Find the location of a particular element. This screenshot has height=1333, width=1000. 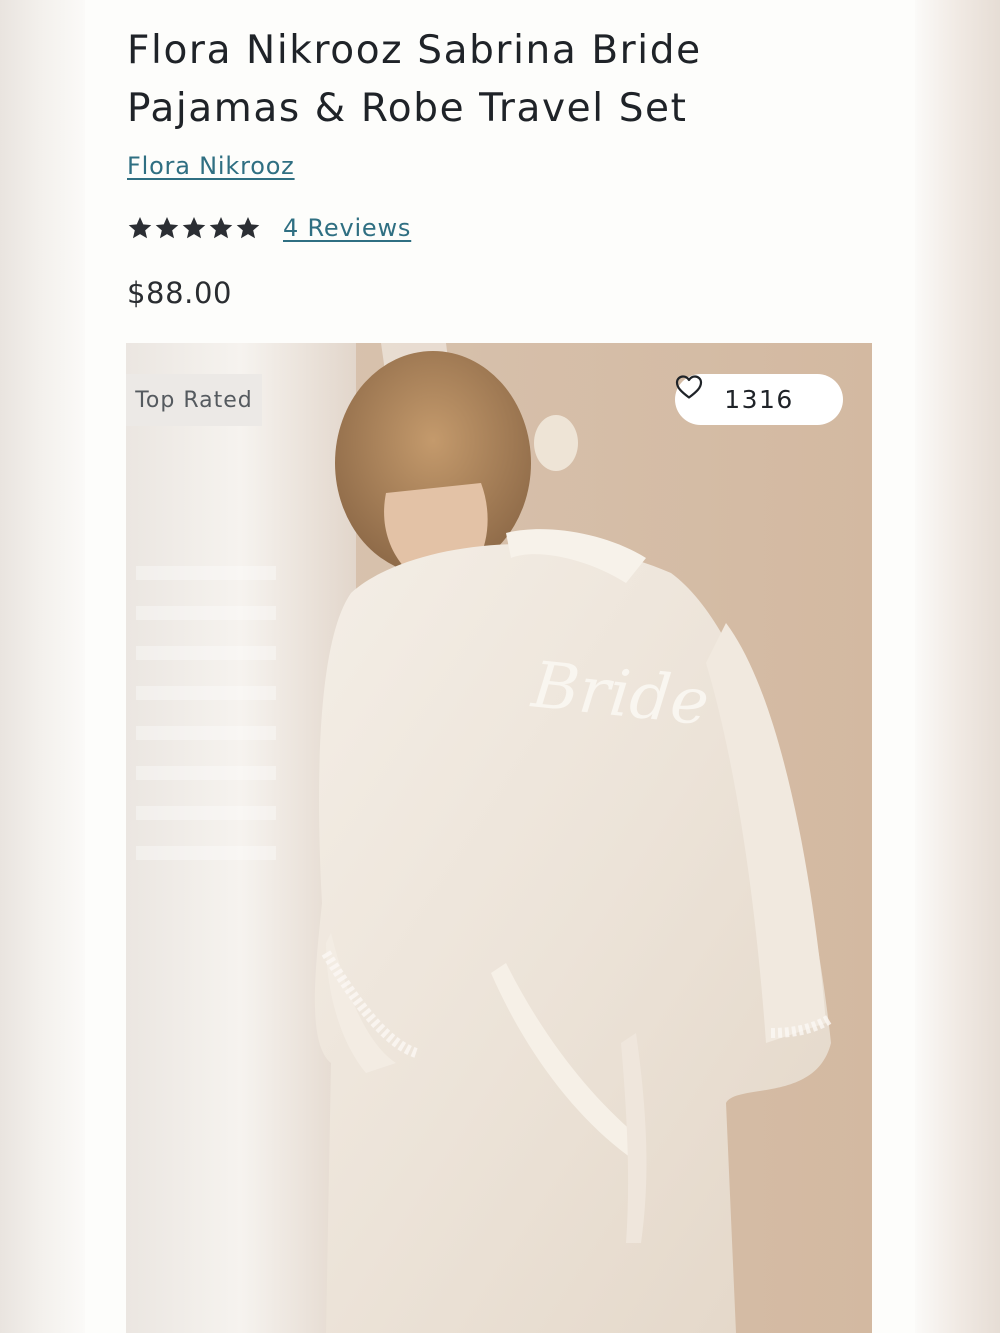

favorite-button: 1316 is located at coordinates (759, 399).